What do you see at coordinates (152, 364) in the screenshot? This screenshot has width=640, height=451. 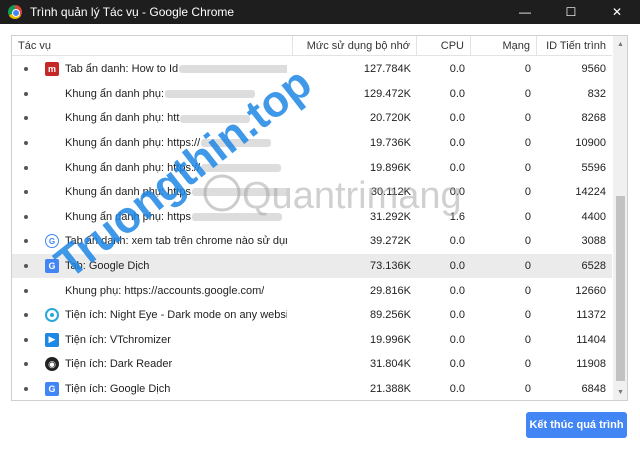 I see `task-cell: ◉ Tiện ích: Dark Reader` at bounding box center [152, 364].